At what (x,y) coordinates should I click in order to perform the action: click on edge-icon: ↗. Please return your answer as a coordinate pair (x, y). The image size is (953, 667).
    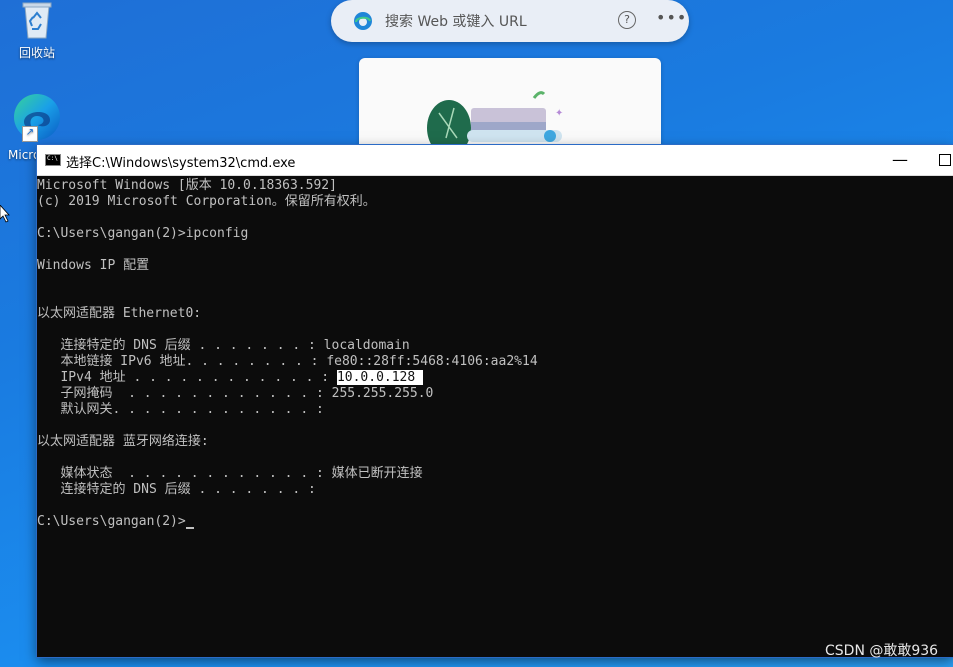
    Looking at the image, I should click on (37, 117).